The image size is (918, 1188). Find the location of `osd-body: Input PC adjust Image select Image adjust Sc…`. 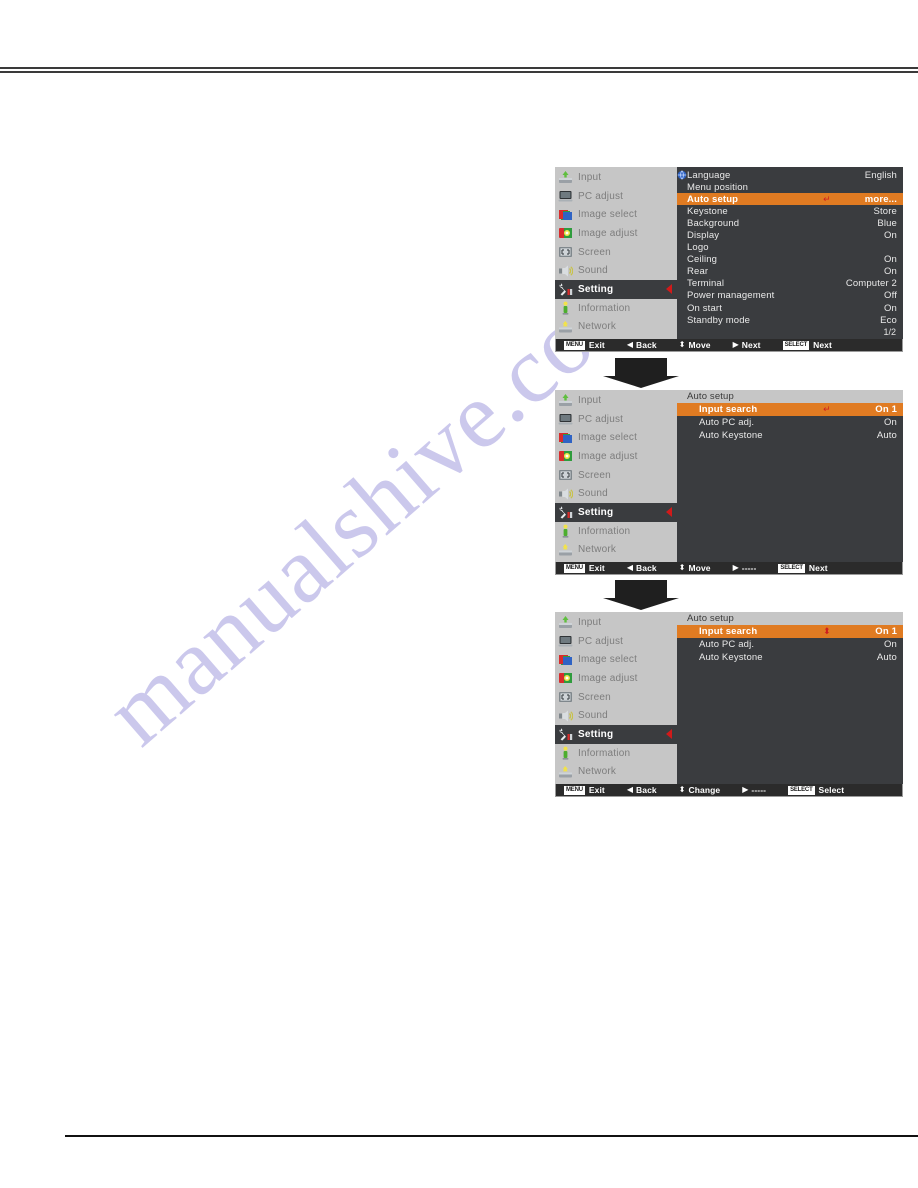

osd-body: Input PC adjust Image select Image adjust Sc… is located at coordinates (729, 476).